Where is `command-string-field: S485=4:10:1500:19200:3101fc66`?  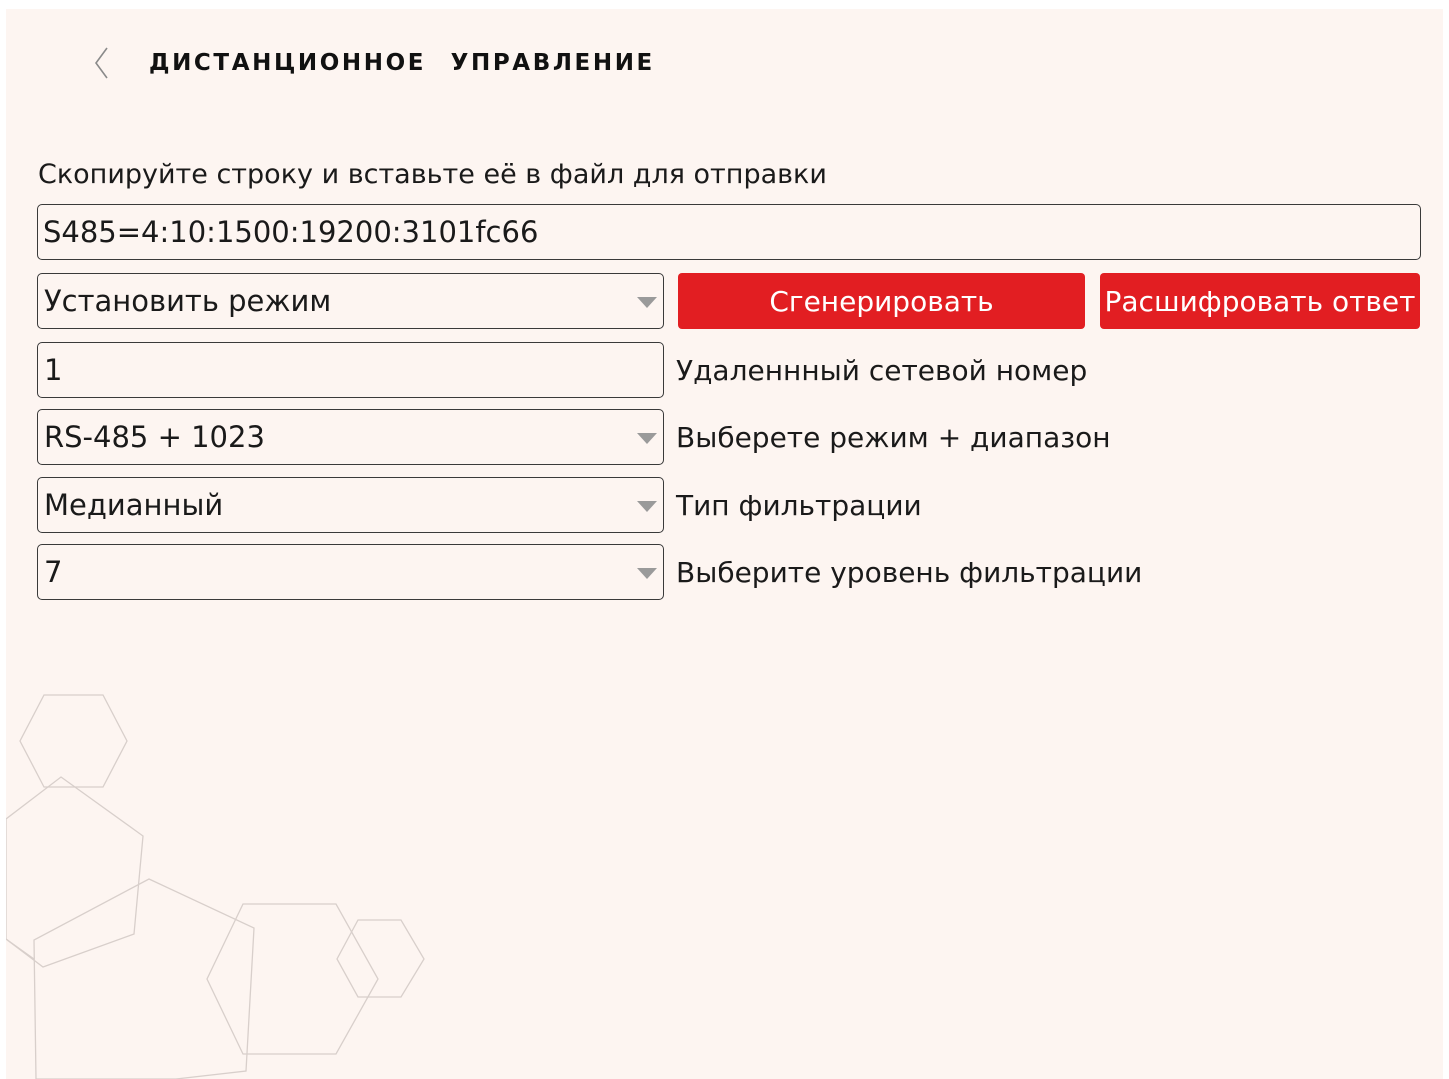
command-string-field: S485=4:10:1500:19200:3101fc66 is located at coordinates (729, 232).